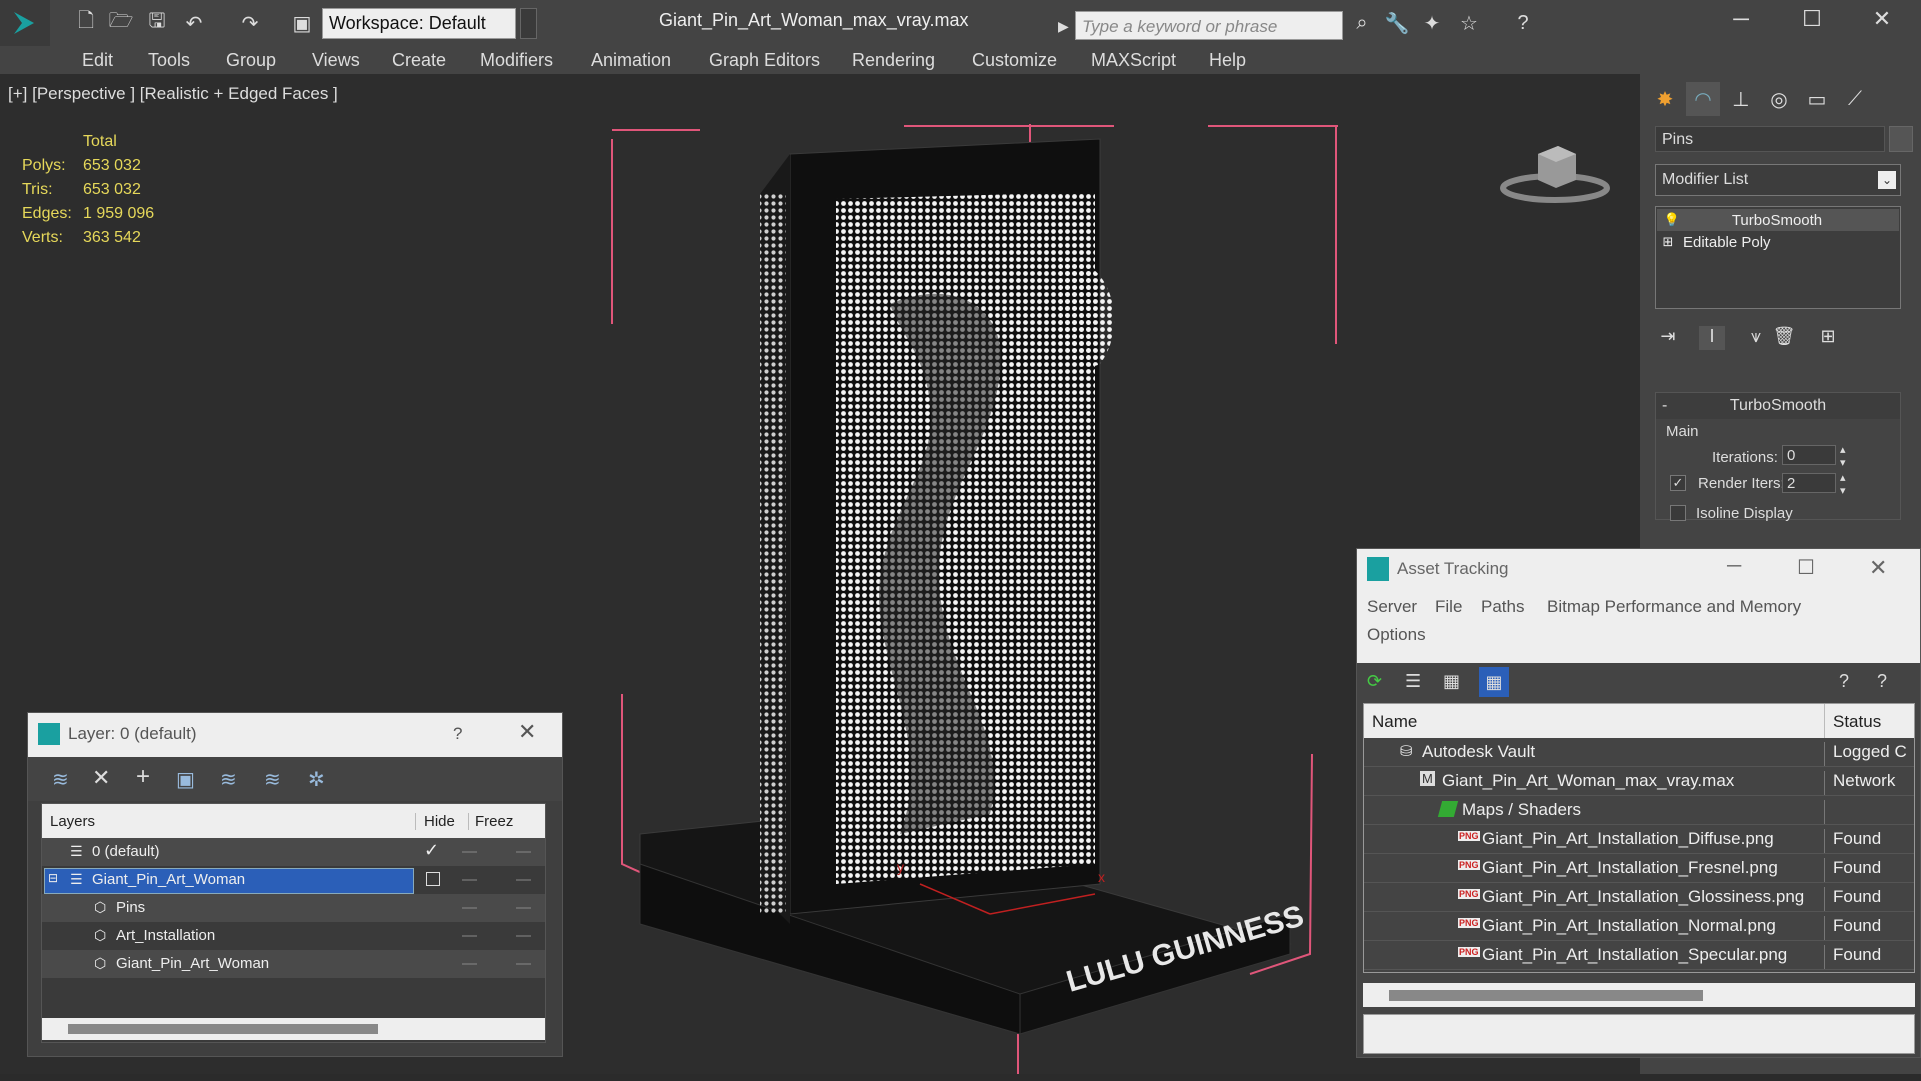 The image size is (1921, 1081). Describe the element at coordinates (631, 60) in the screenshot. I see `menu-animation: Animation` at that location.